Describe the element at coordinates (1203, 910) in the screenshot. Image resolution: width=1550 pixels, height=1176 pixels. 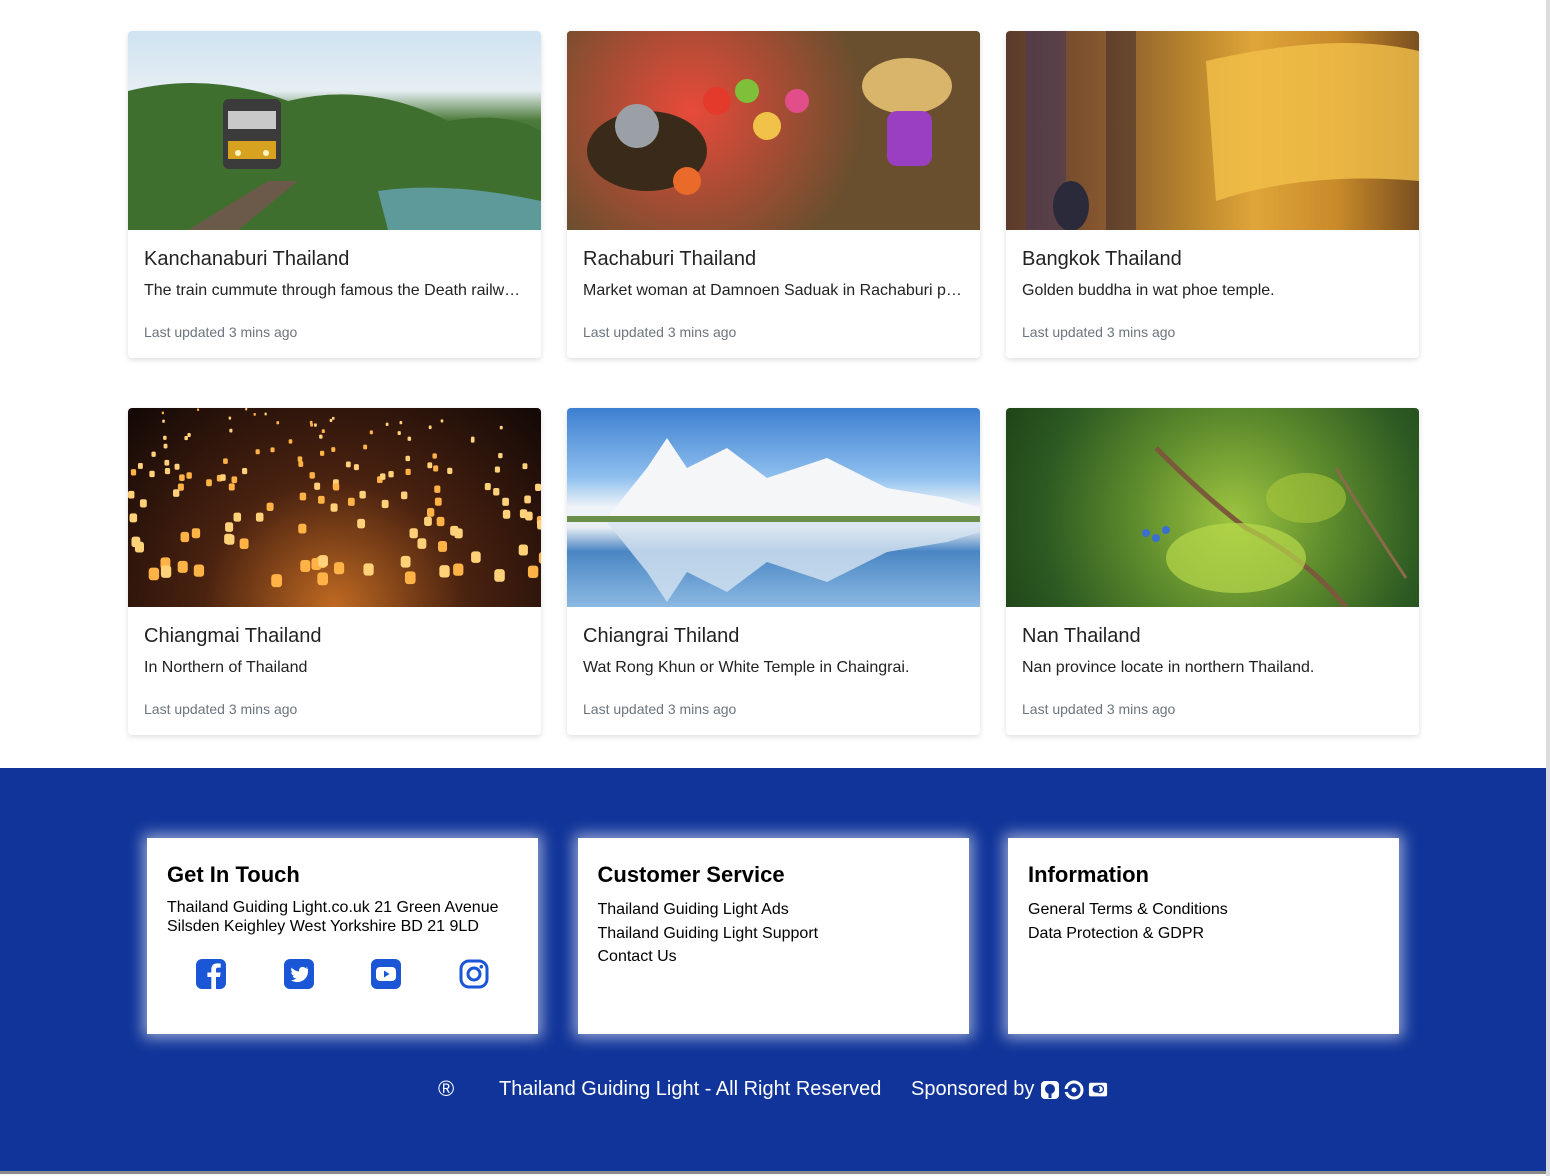
I see `terms-link: General Terms & Conditions` at that location.